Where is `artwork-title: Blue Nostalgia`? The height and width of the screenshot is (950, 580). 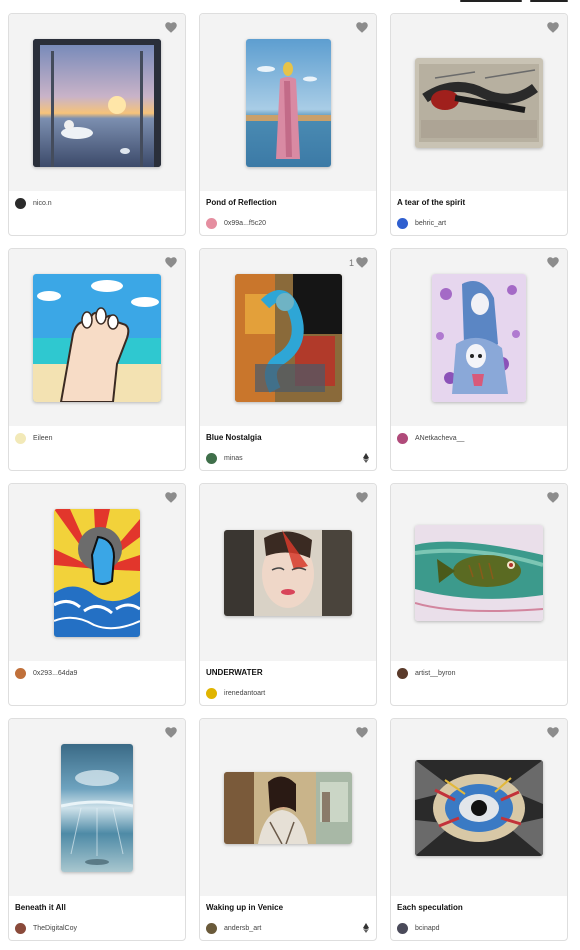
artwork-title: Blue Nostalgia is located at coordinates (234, 437).